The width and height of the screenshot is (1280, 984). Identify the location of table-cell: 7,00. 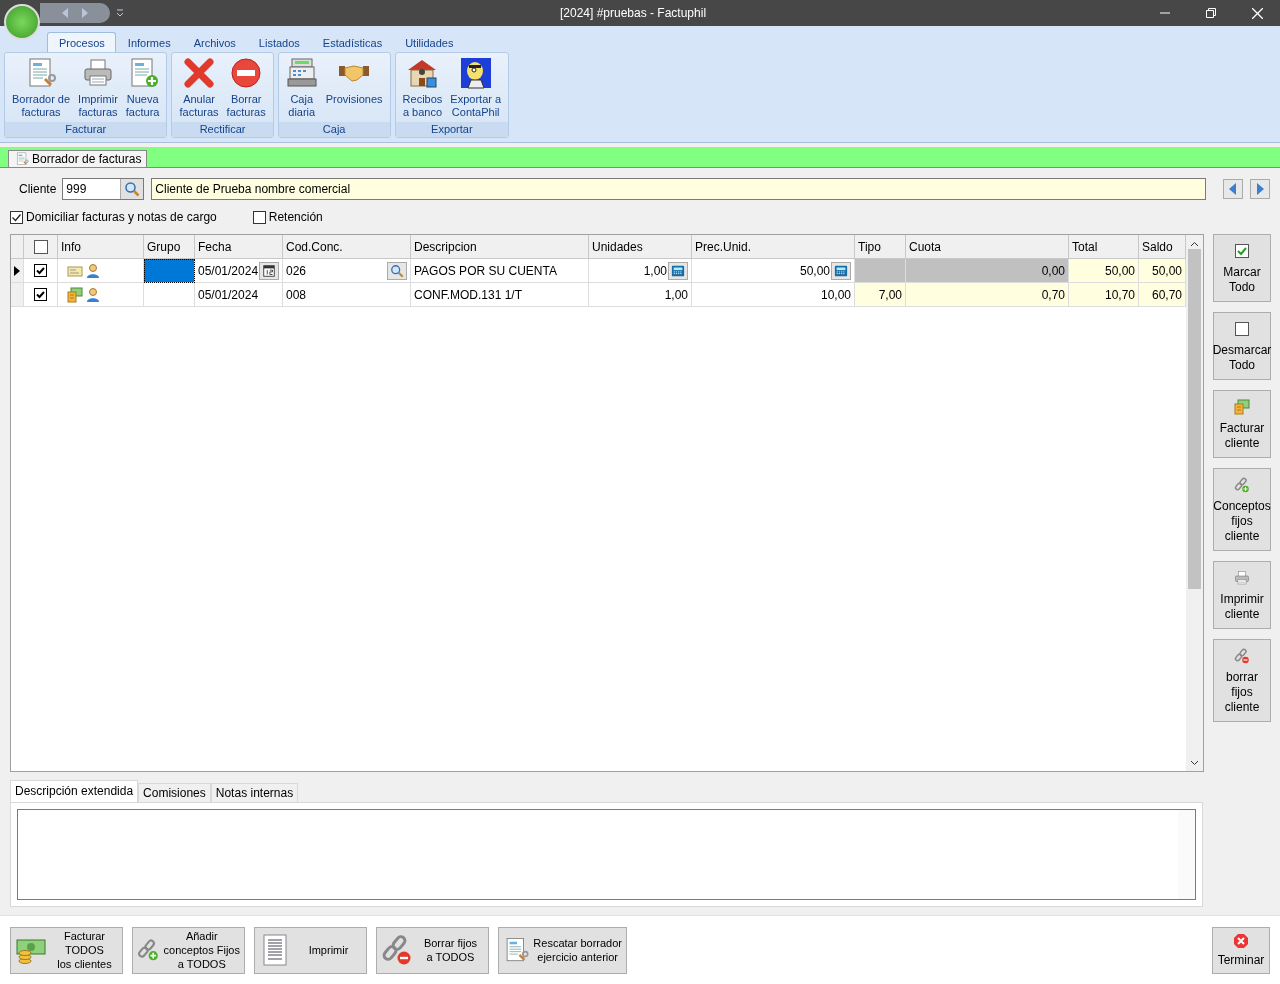
(880, 295).